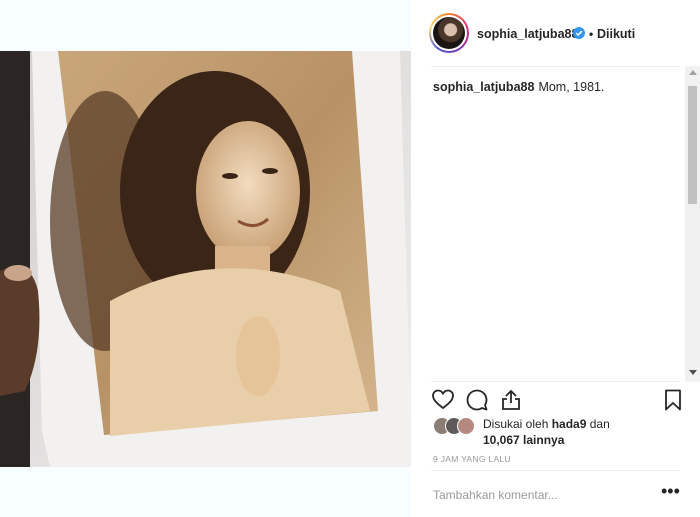 Image resolution: width=700 pixels, height=517 pixels. Describe the element at coordinates (546, 432) in the screenshot. I see `likes-text: Disukai oleh hada9 dan 10,067 lainnya` at that location.